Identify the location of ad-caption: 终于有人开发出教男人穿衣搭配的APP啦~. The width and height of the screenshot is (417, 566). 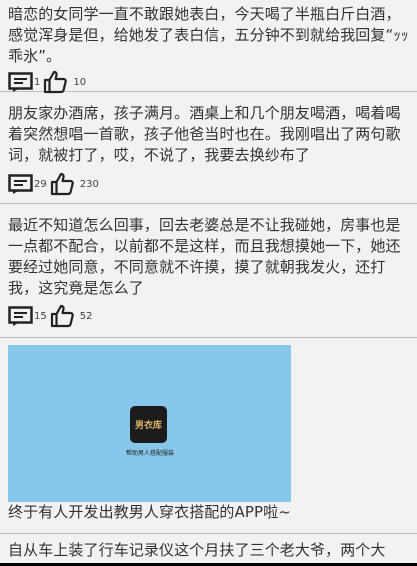
(149, 512).